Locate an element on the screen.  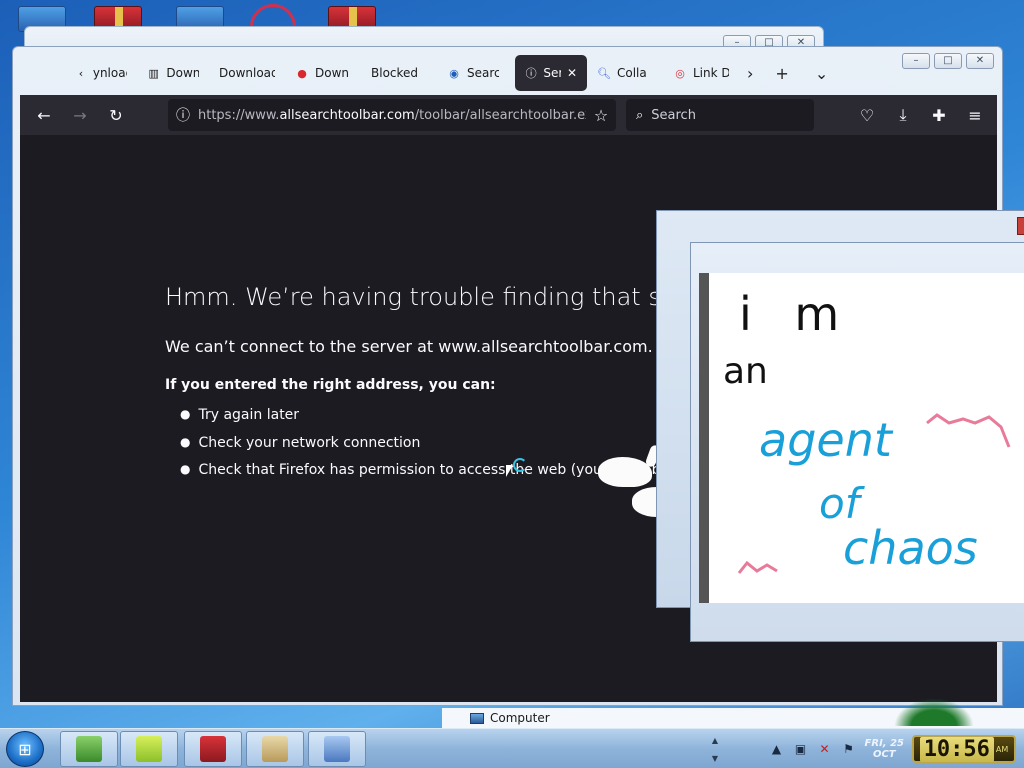
close-button: ✕ is located at coordinates (980, 61).